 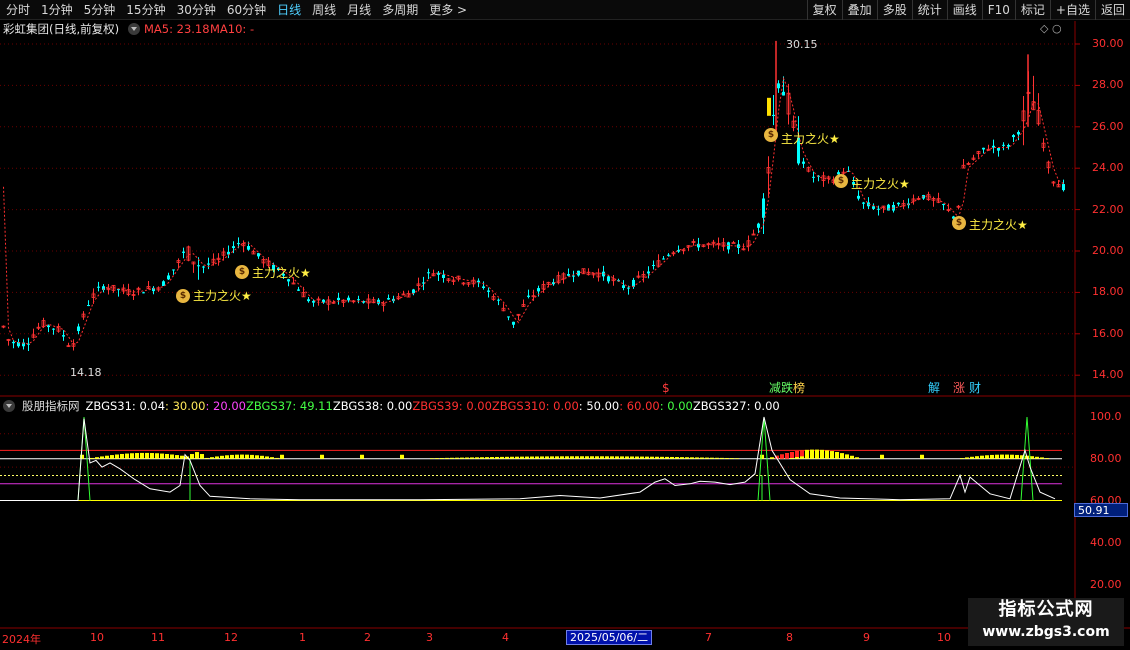 I want to click on watermark-url: www.zbgs3.com, so click(x=1046, y=632).